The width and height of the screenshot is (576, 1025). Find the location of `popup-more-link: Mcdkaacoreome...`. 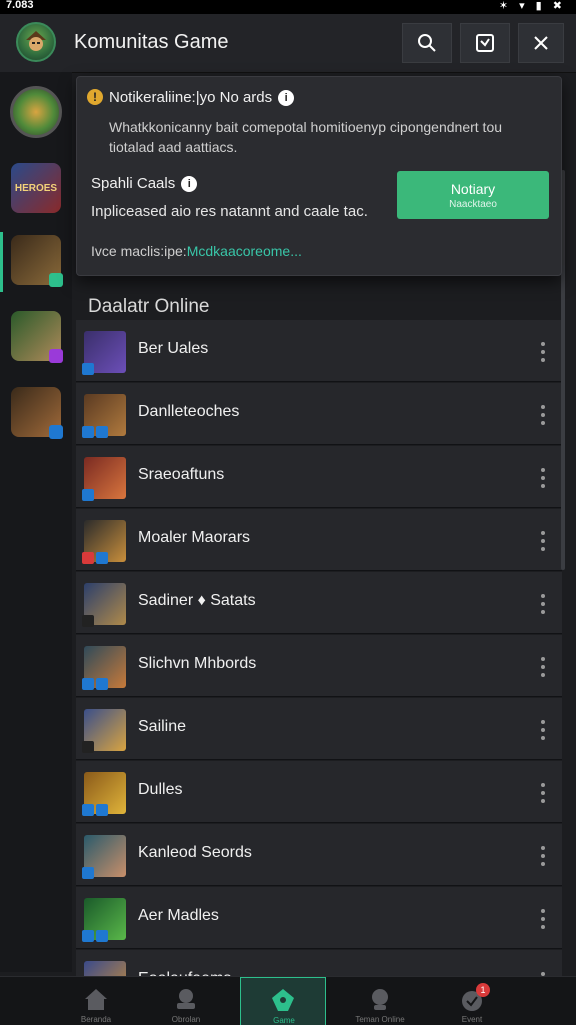

popup-more-link: Mcdkaacoreome... is located at coordinates (244, 251).